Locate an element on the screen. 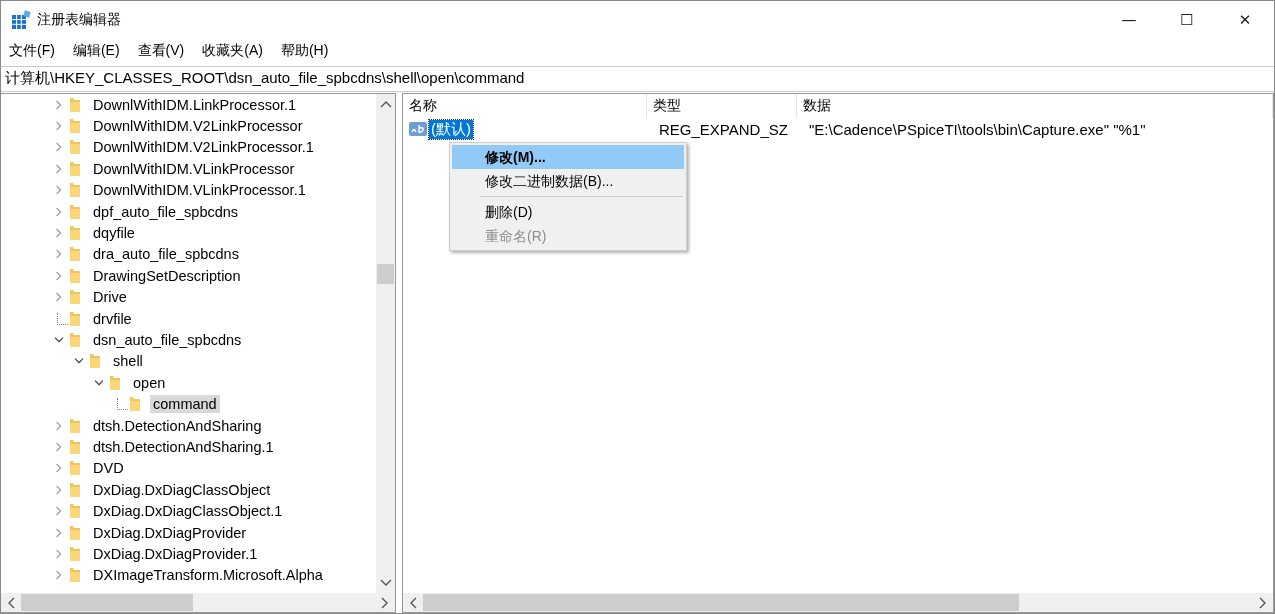  tree-item: dqyfile is located at coordinates (114, 233).